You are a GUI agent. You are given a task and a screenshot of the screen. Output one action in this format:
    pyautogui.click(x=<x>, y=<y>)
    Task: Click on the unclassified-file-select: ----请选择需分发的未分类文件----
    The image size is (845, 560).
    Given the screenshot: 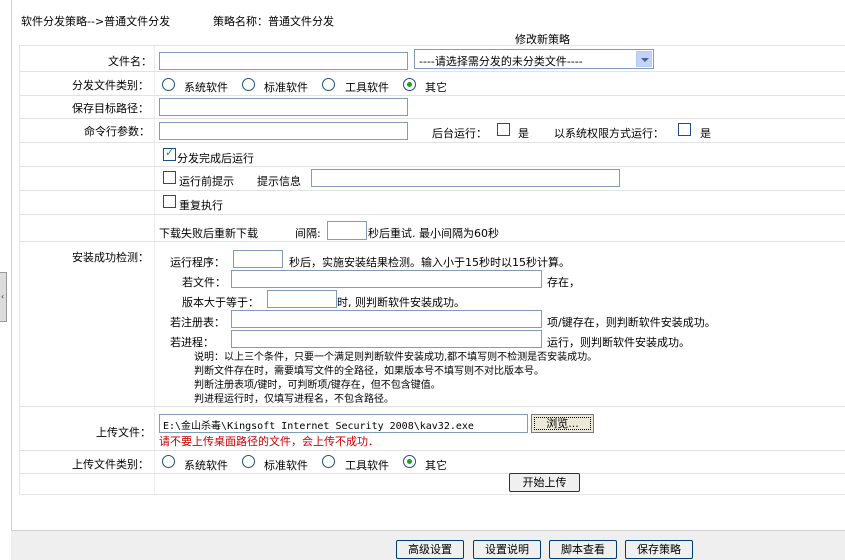 What is the action you would take?
    pyautogui.click(x=534, y=59)
    